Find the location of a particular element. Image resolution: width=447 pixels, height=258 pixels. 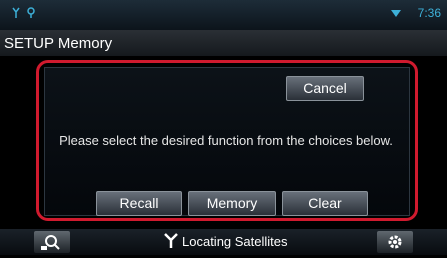

recall-button: Recall is located at coordinates (139, 203).